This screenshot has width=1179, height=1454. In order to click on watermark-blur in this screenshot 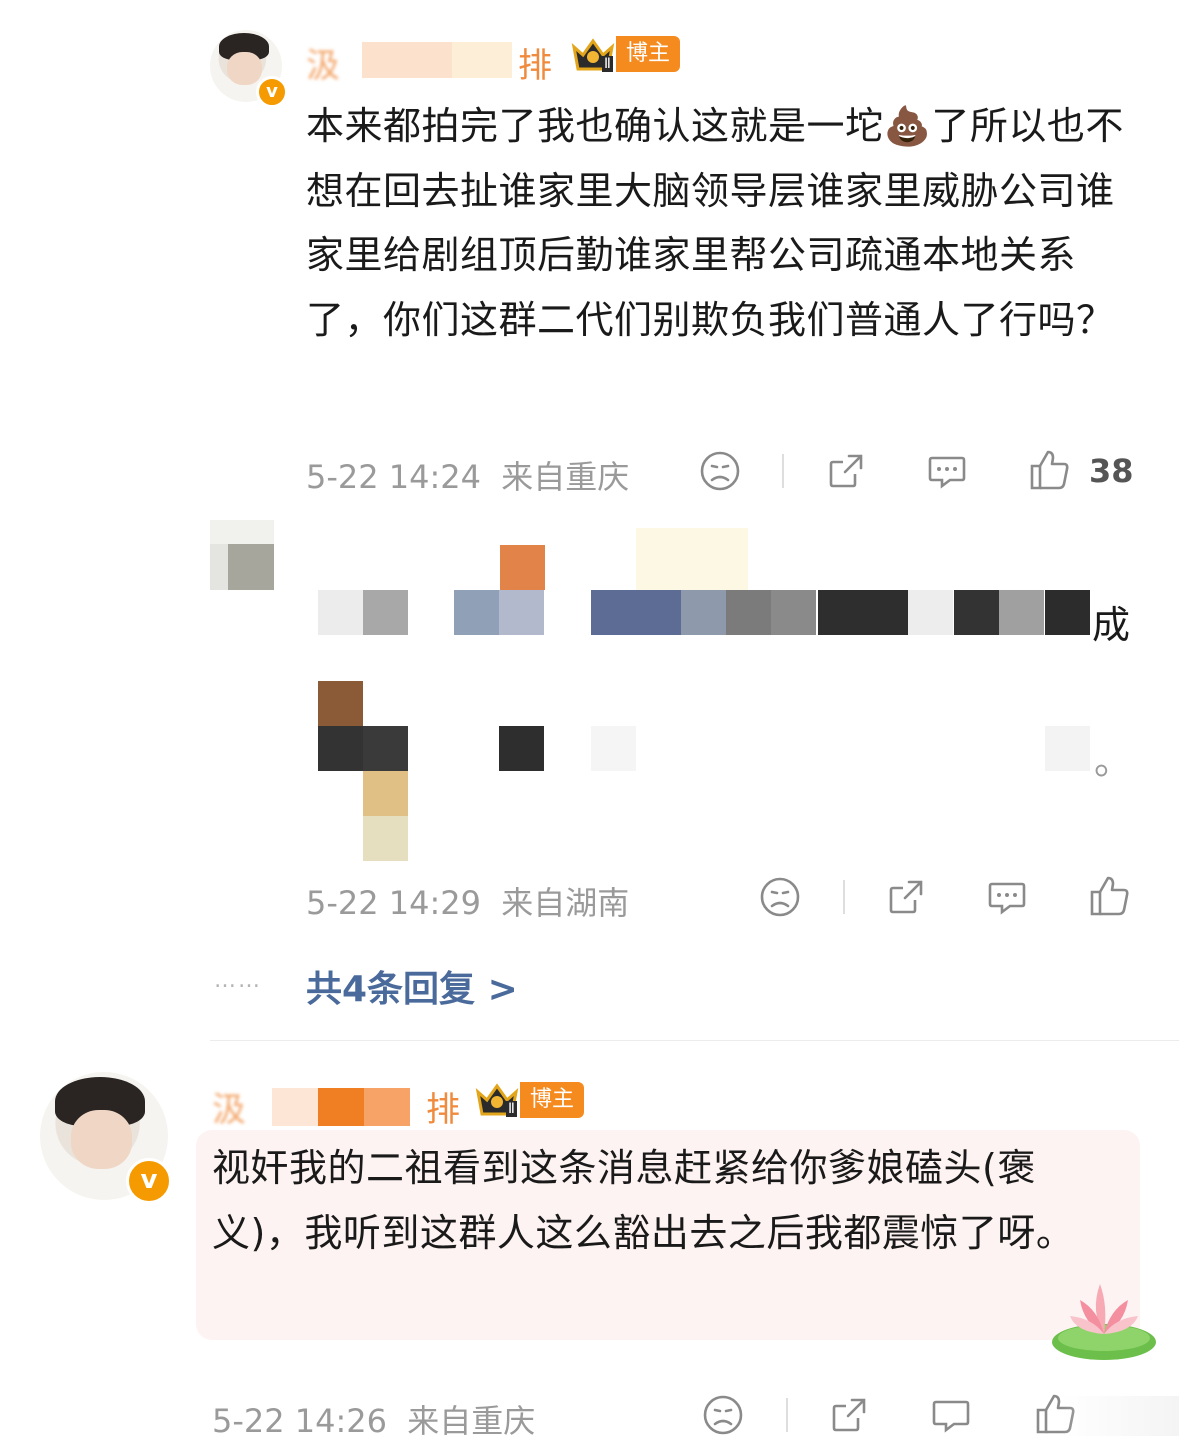, I will do `click(1119, 1416)`.